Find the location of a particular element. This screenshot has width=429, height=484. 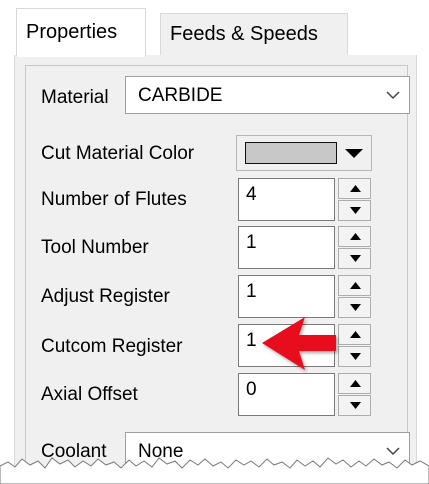

tab-feeds-speeds: Feeds & Speeds is located at coordinates (254, 34).